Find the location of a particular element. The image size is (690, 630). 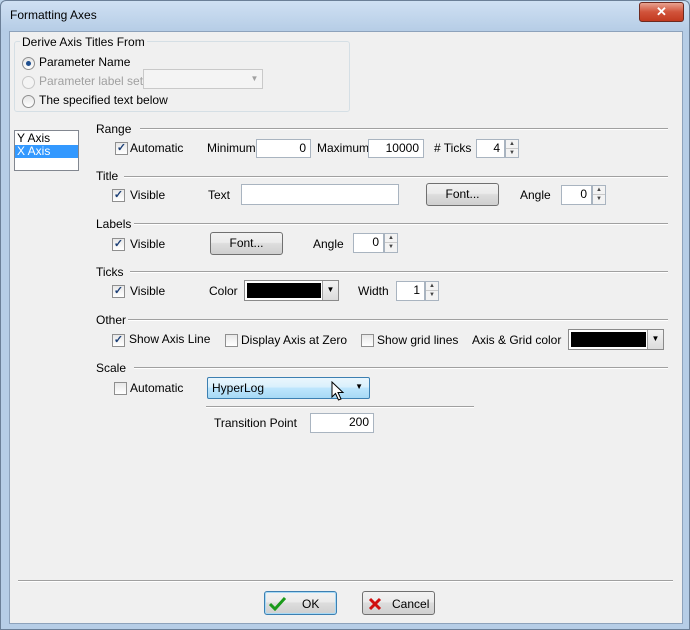

ticks-width-input: 1 is located at coordinates (410, 291).